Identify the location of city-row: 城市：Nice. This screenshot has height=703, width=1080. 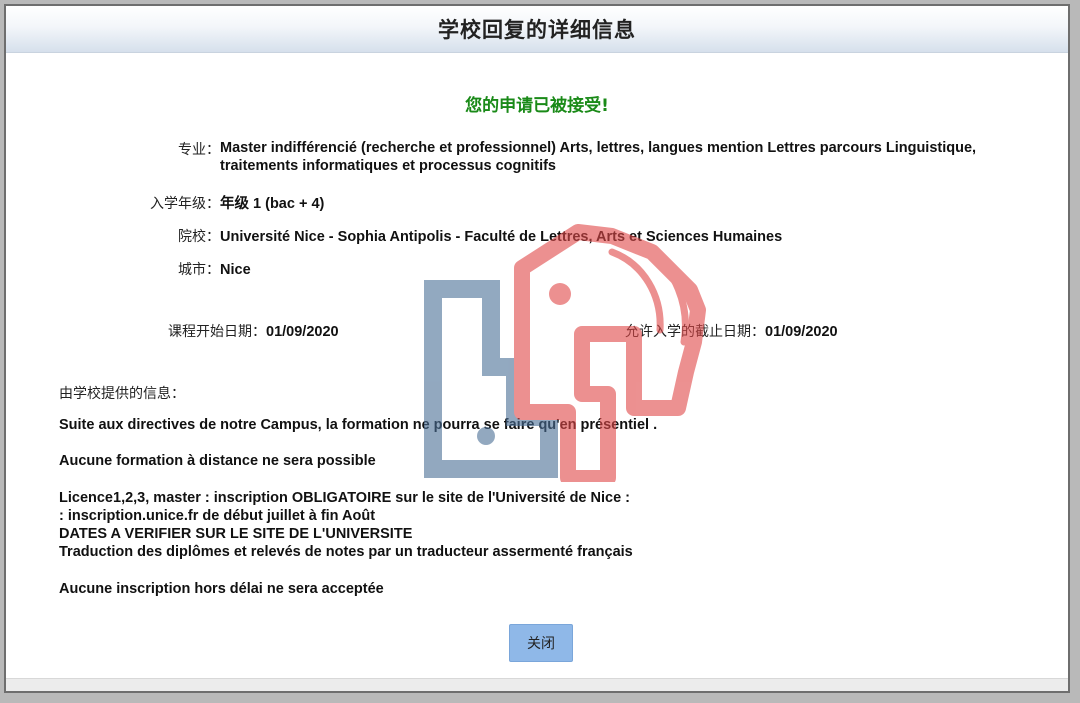
(128, 269).